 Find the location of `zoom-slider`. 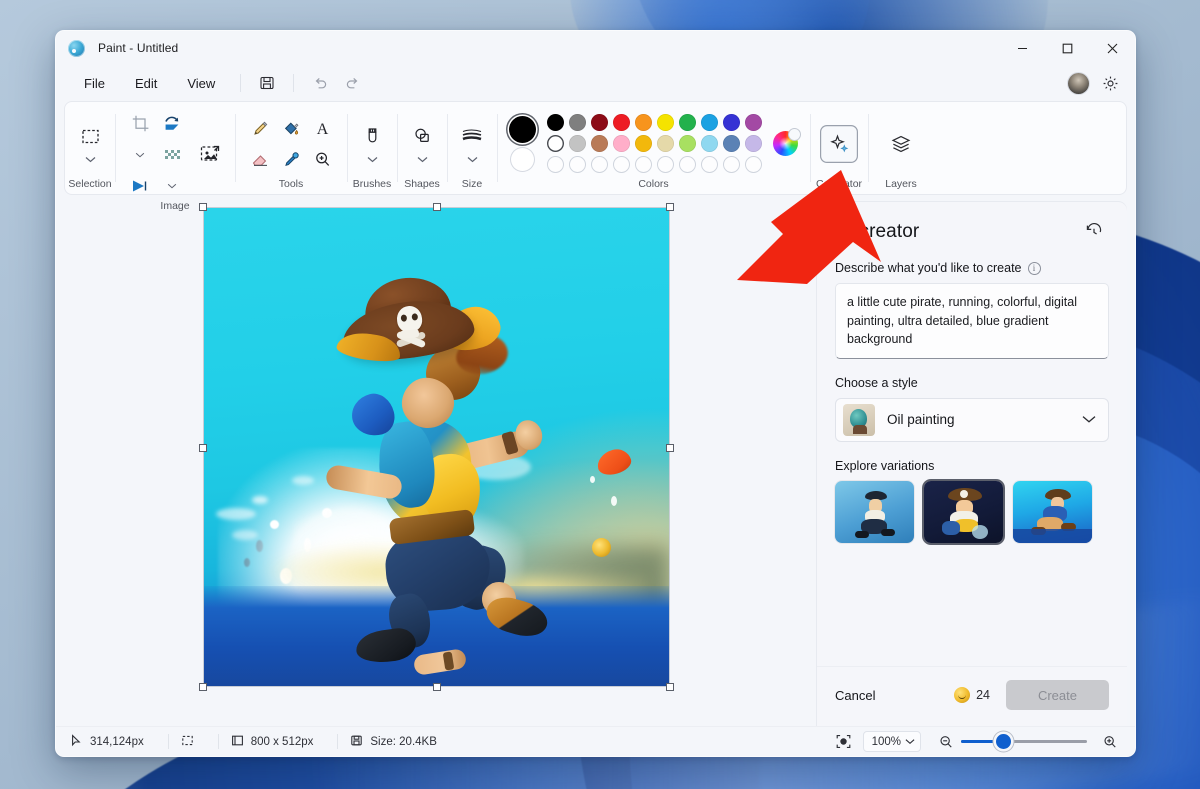

zoom-slider is located at coordinates (1024, 741).